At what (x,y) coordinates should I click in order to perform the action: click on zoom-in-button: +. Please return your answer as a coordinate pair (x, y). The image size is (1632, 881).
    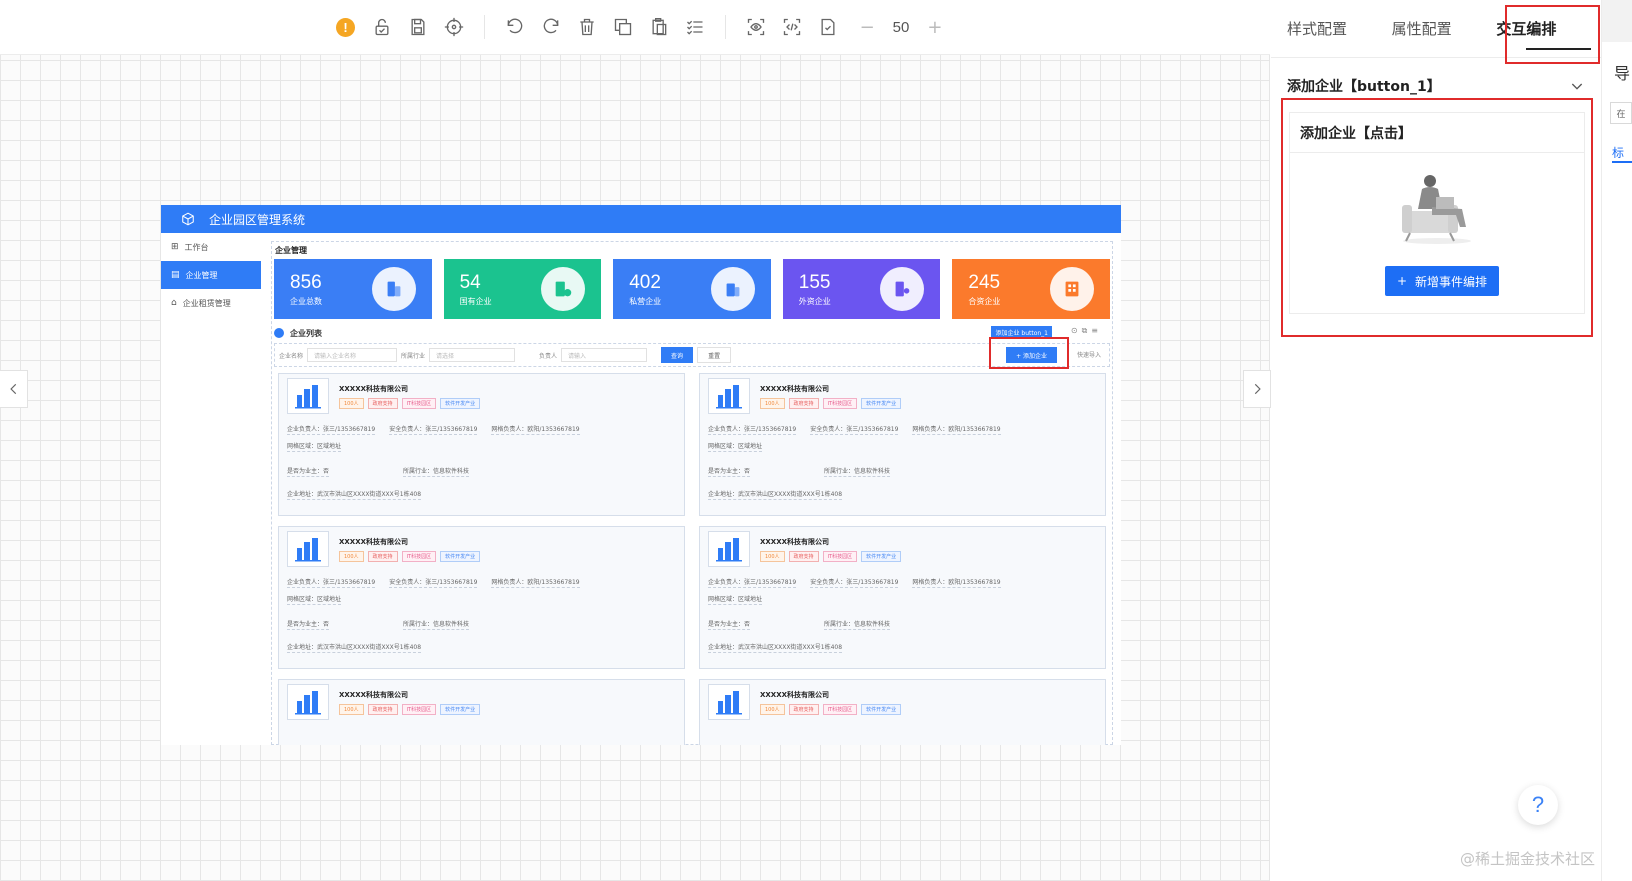
    Looking at the image, I should click on (934, 27).